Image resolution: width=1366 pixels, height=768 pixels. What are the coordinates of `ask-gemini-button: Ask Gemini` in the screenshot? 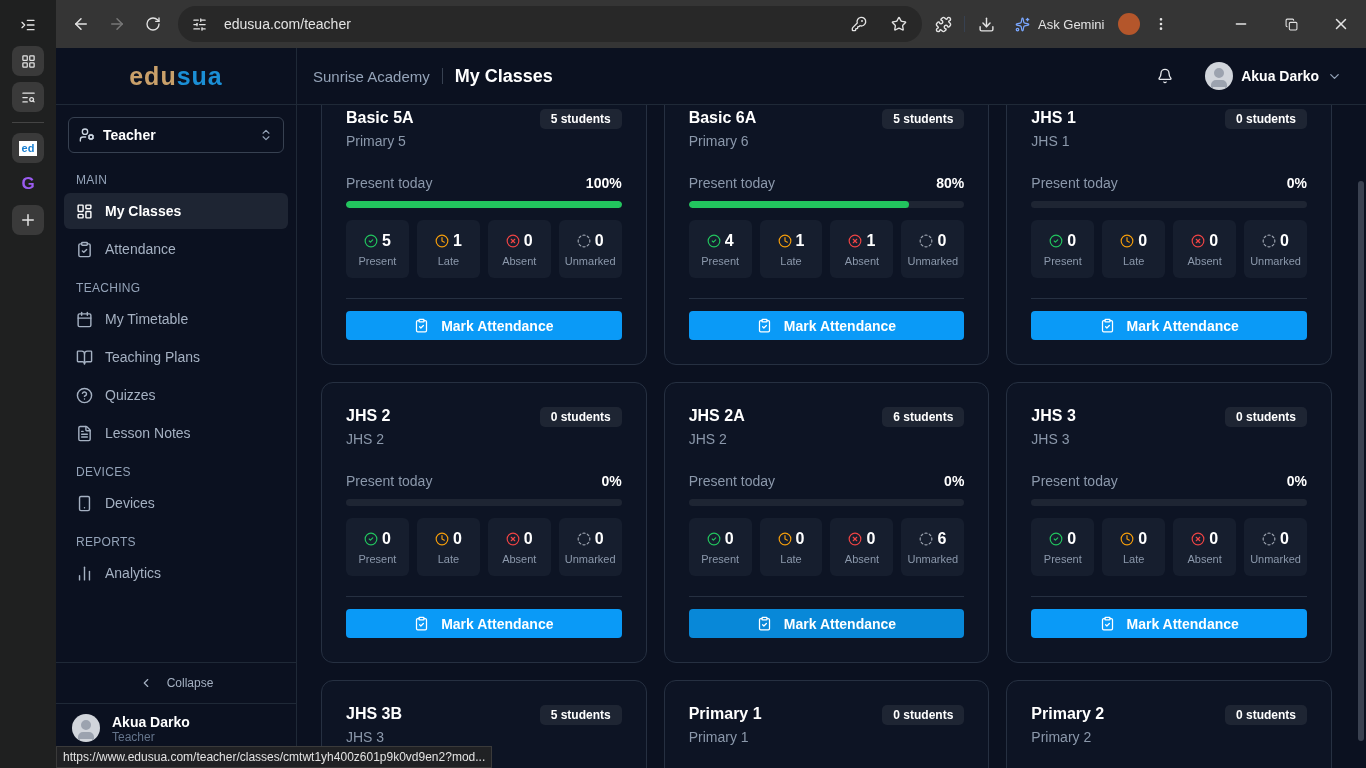 It's located at (1060, 24).